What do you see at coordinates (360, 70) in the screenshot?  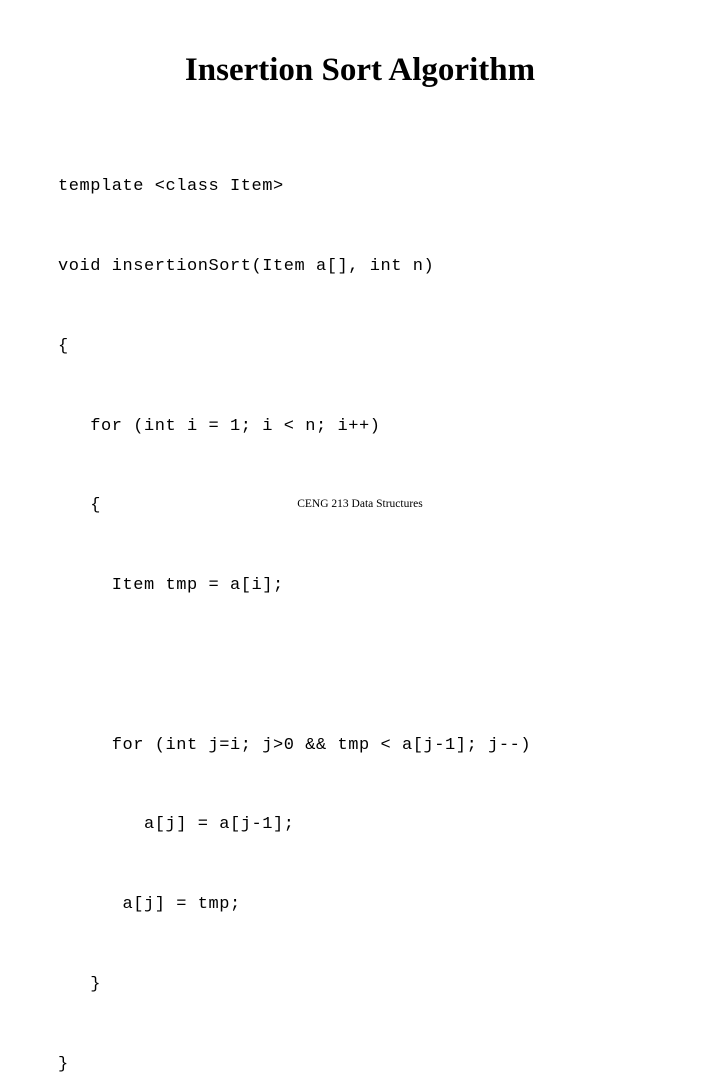 I see `page-title: Insertion Sort Algorithm` at bounding box center [360, 70].